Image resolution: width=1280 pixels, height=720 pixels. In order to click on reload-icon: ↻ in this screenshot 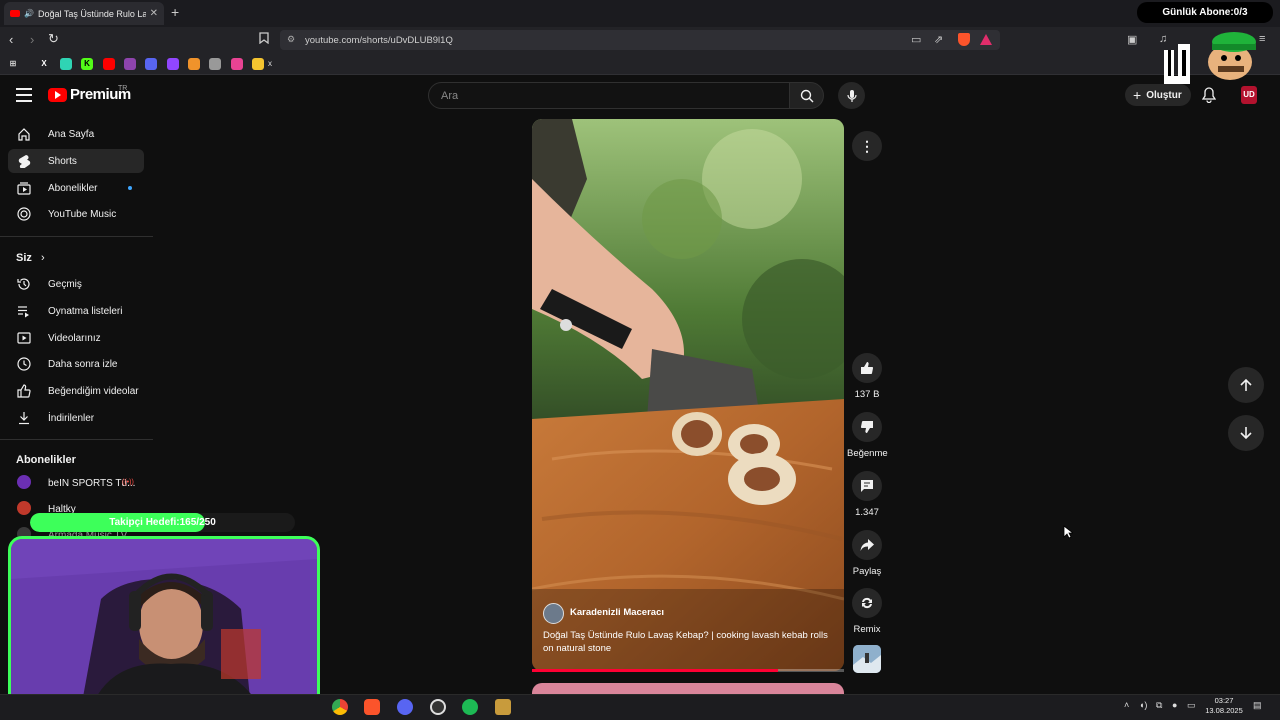, I will do `click(53, 39)`.